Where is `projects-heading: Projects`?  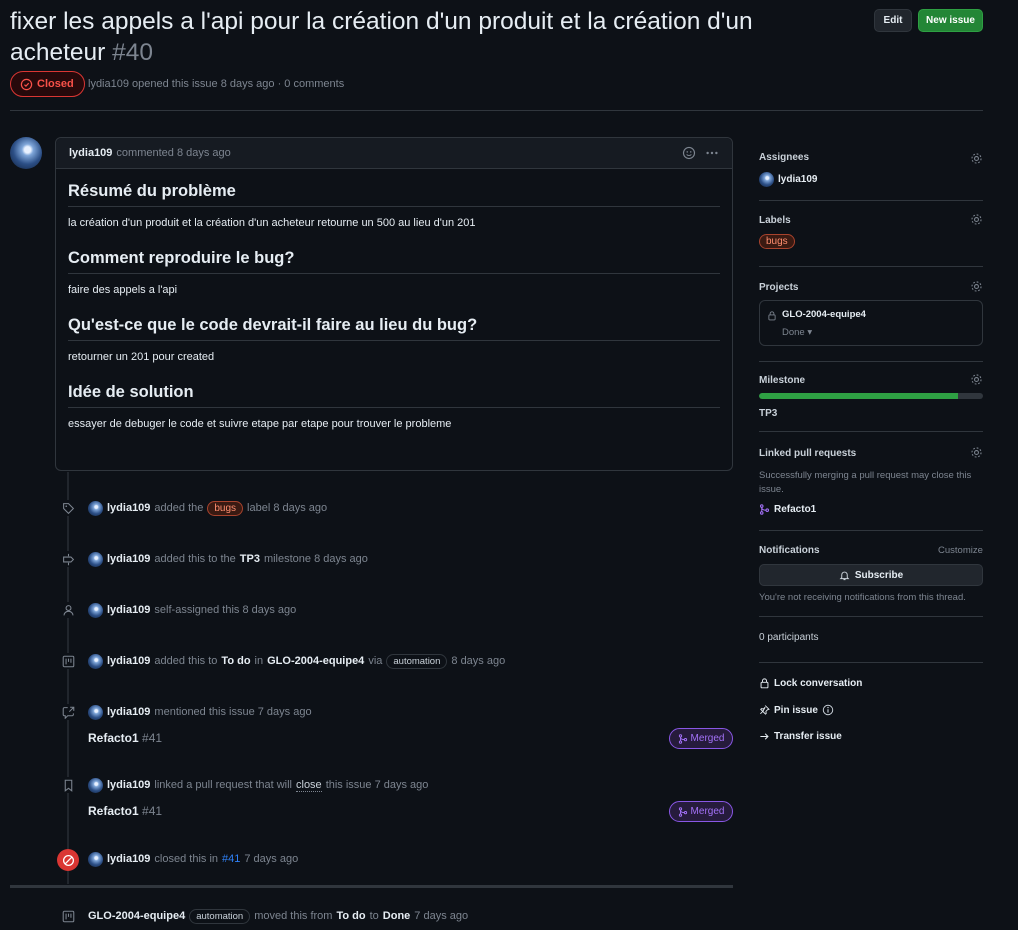 projects-heading: Projects is located at coordinates (778, 287).